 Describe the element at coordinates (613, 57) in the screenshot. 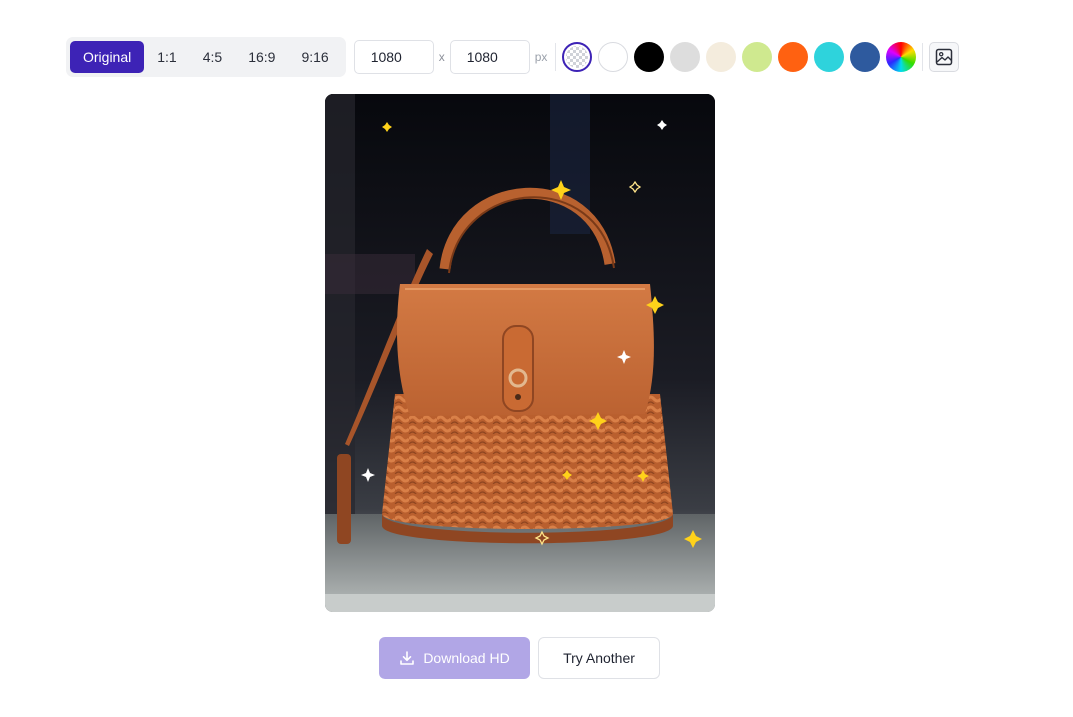

I see `swatch-white` at that location.